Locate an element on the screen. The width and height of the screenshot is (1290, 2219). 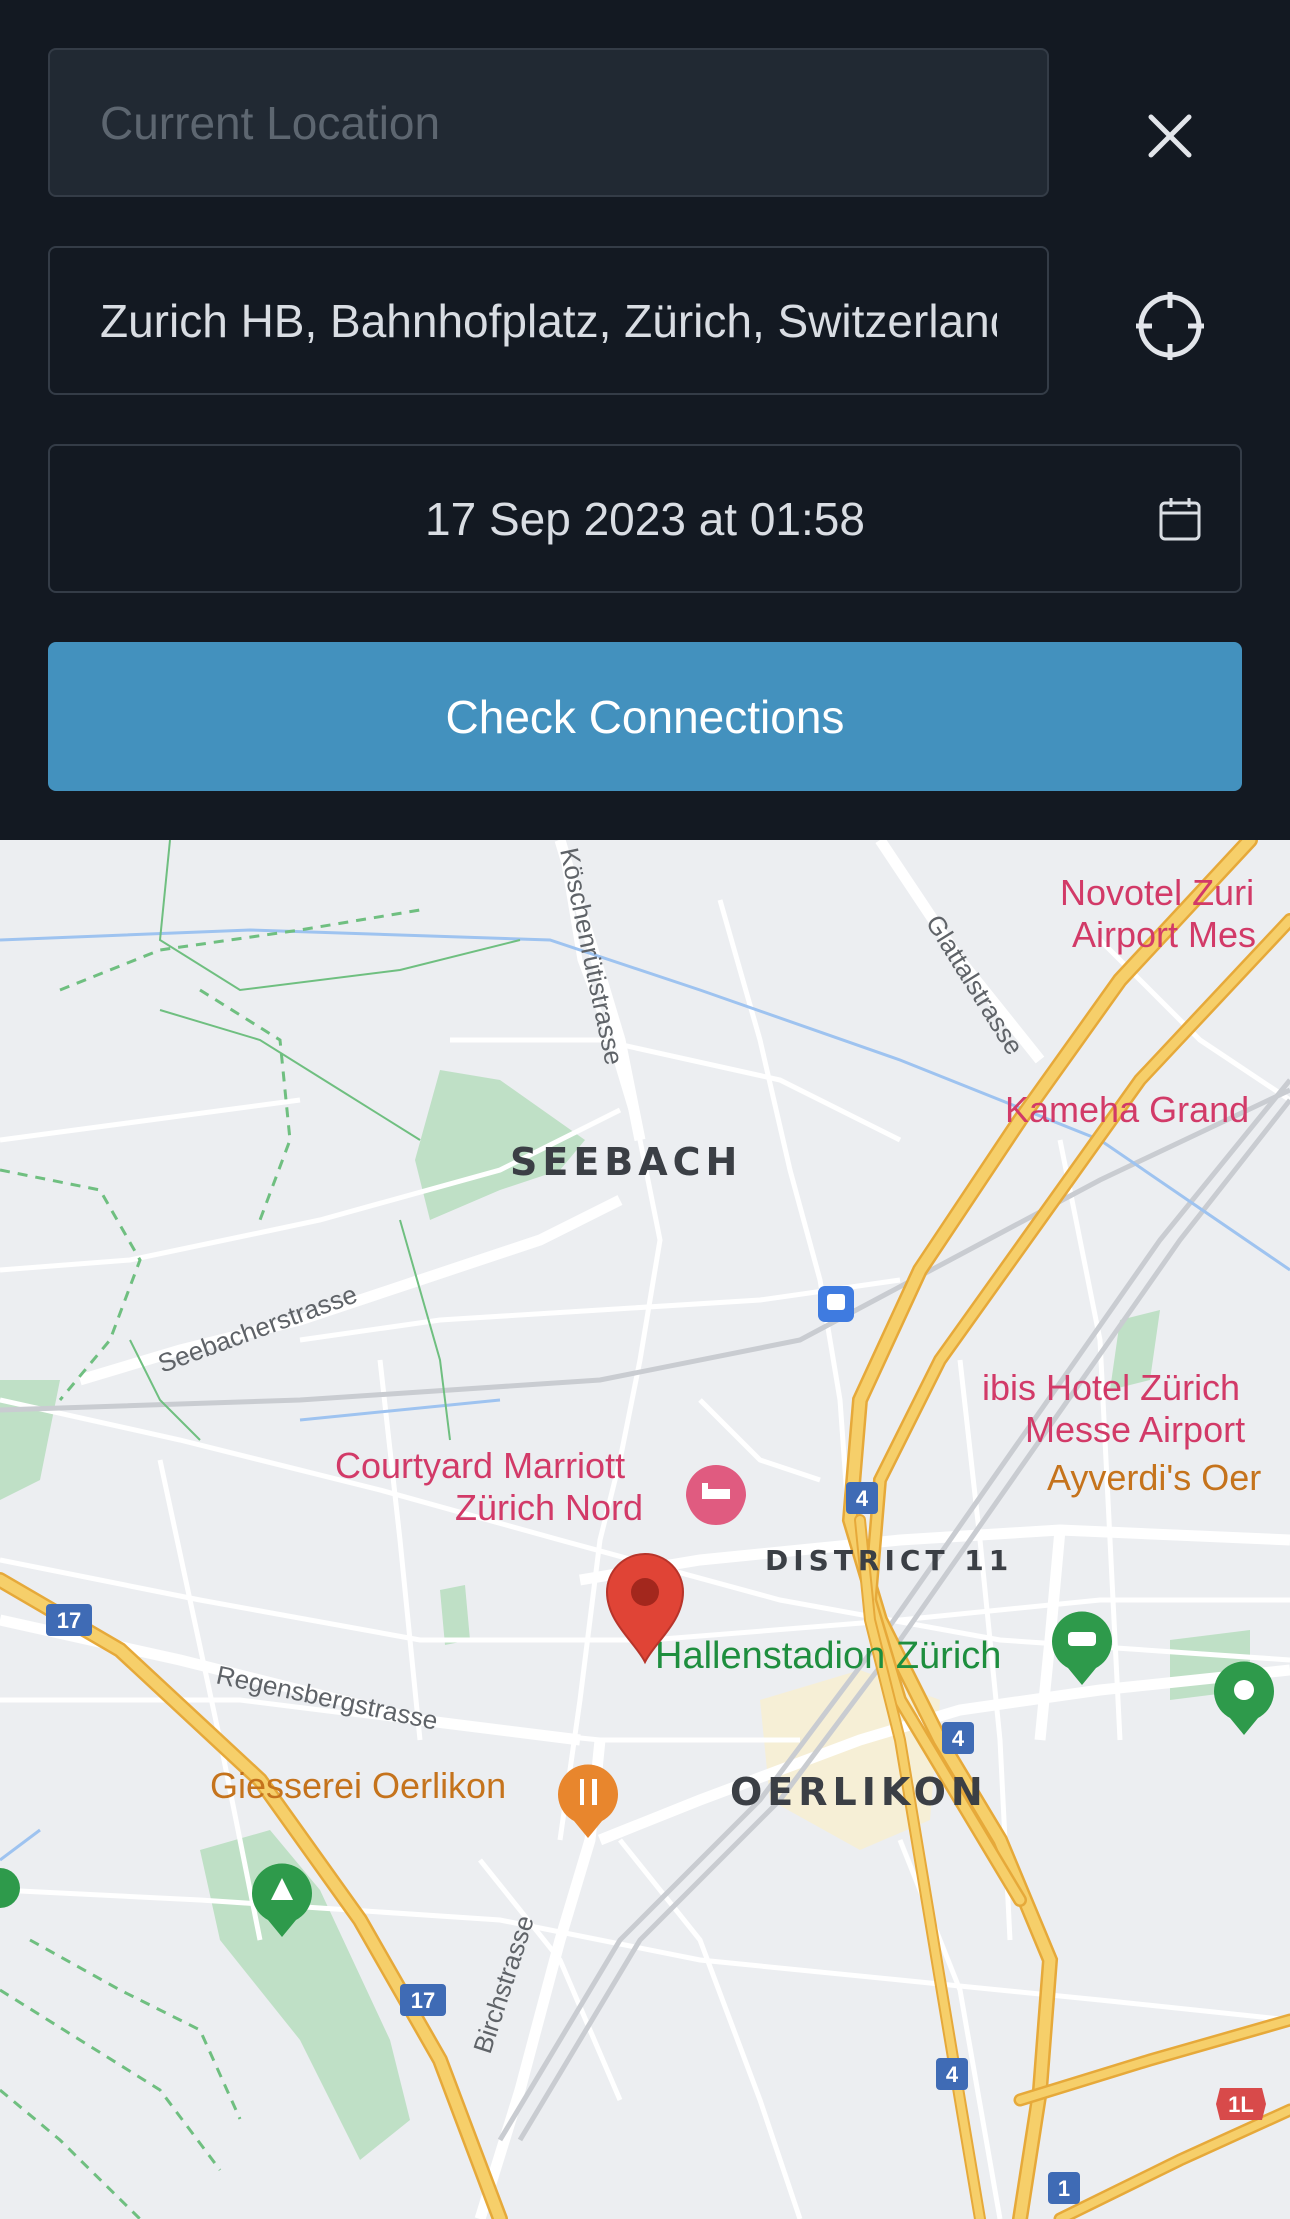
check-connections-button: Check Connections is located at coordinates (645, 716).